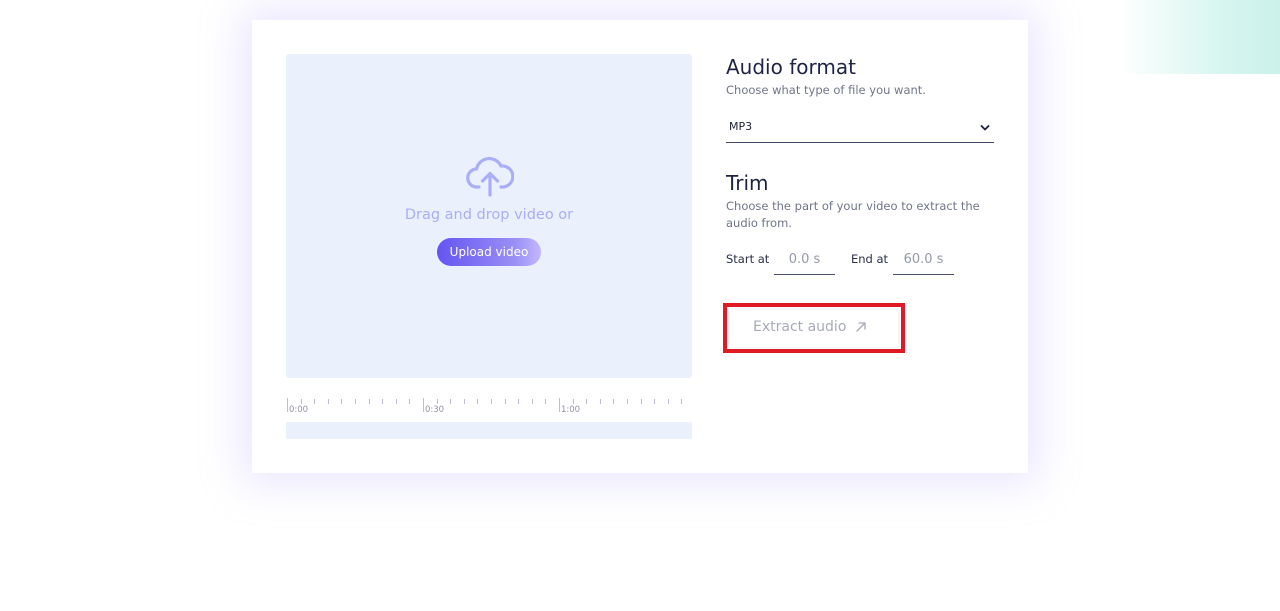  Describe the element at coordinates (489, 406) in the screenshot. I see `timeline-ruler: 0:00 0:30 1:00` at that location.